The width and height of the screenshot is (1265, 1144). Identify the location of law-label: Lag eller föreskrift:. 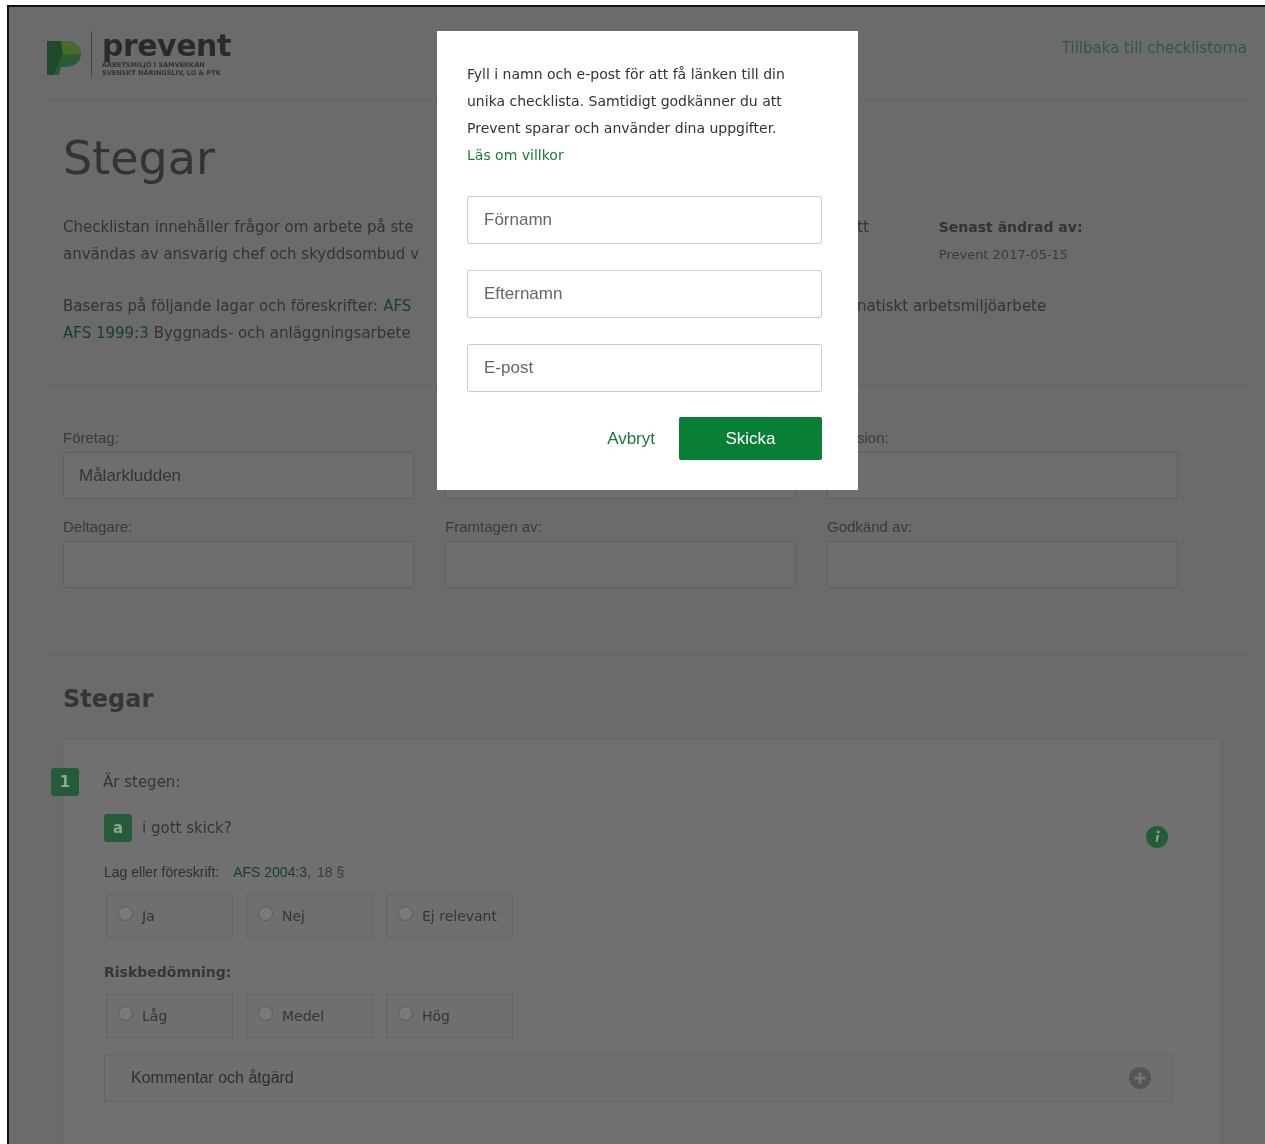
(162, 872).